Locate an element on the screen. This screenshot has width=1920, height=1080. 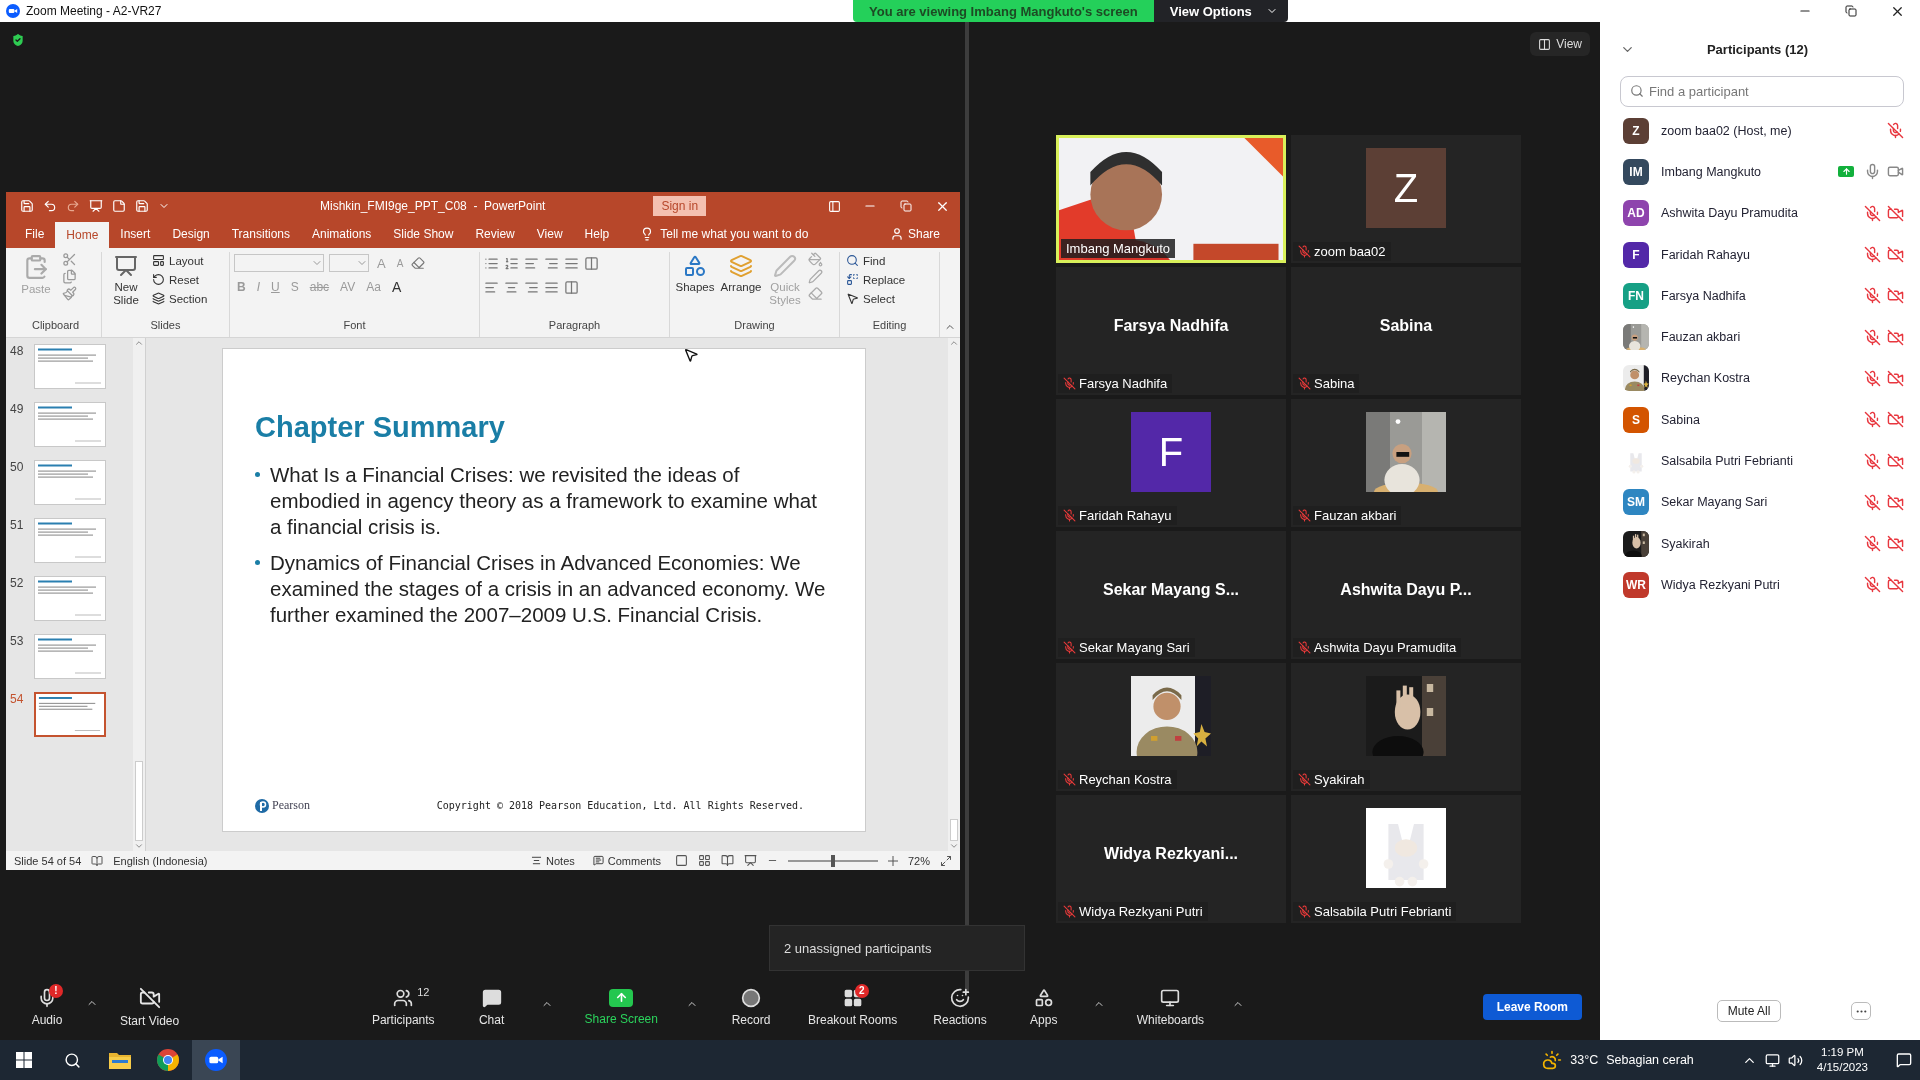
ribbon-button: Section is located at coordinates (180, 298).